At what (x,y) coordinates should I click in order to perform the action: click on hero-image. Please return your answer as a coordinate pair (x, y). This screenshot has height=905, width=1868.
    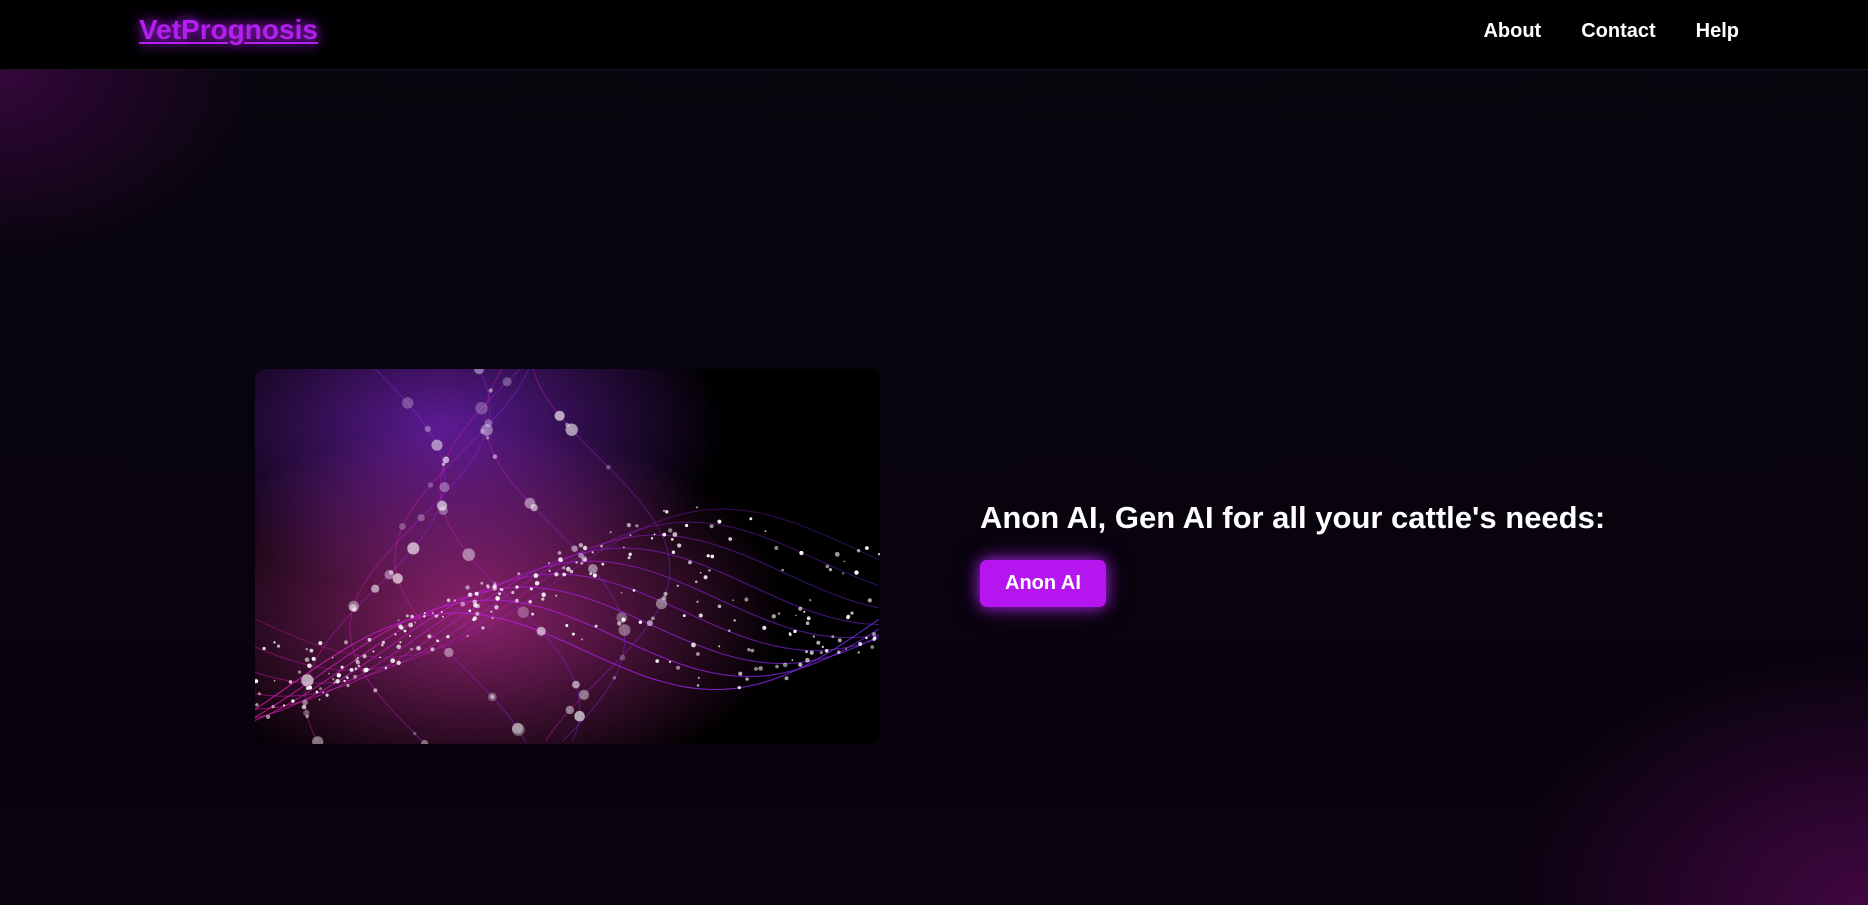
    Looking at the image, I should click on (567, 556).